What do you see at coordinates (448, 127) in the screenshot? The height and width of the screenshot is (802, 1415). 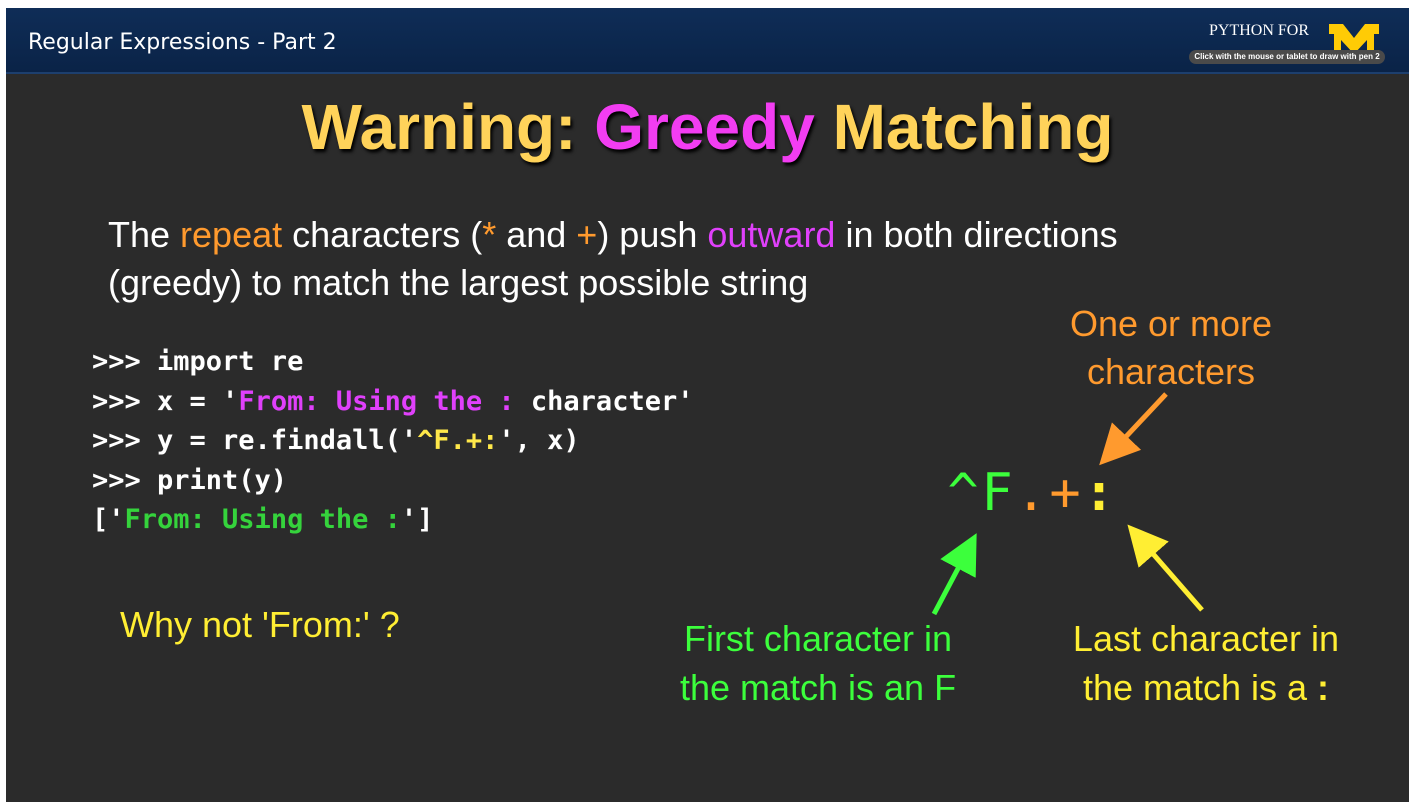 I see `title-part-warning: Warning:` at bounding box center [448, 127].